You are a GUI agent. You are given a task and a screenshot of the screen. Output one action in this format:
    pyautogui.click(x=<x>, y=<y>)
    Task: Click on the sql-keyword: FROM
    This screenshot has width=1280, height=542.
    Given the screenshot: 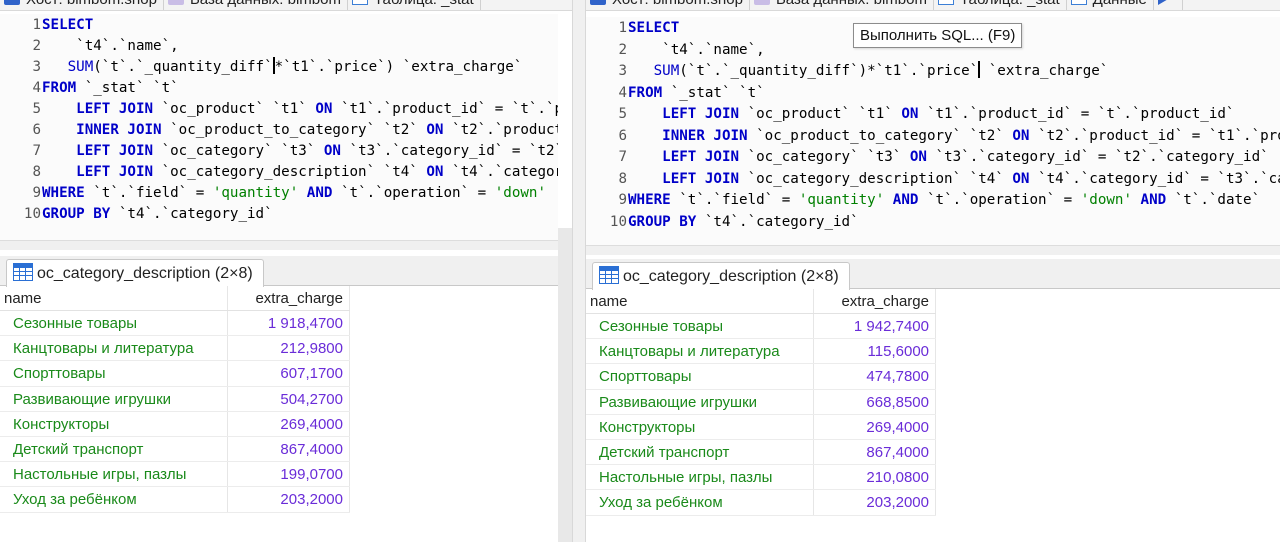 What is the action you would take?
    pyautogui.click(x=59, y=88)
    